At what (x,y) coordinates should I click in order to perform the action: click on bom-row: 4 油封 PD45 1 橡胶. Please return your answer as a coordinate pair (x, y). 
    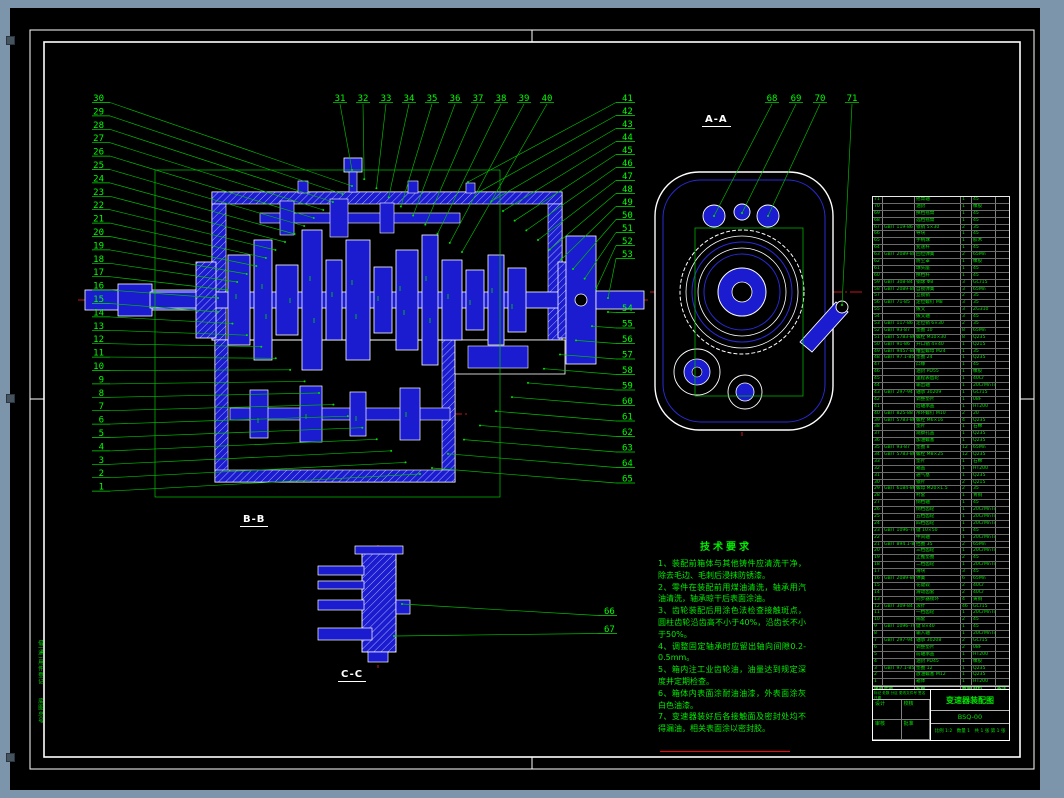
    Looking at the image, I should click on (941, 662).